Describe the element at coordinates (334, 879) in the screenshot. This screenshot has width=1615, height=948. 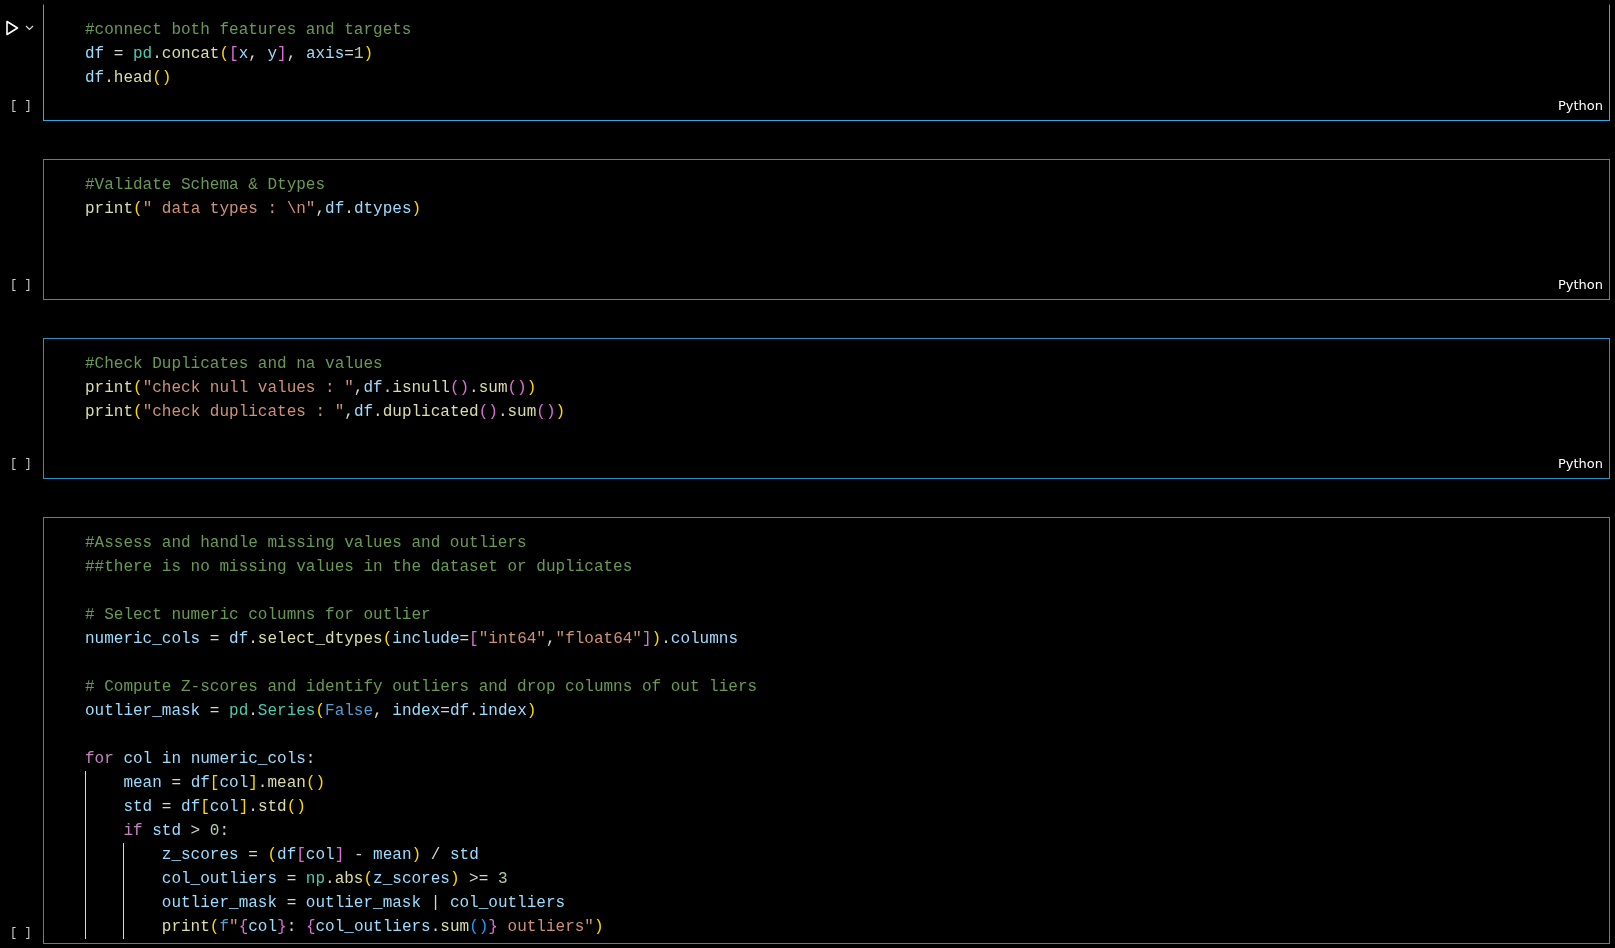
I see `code-line: col_outliers = np.abs(z_scores) >= 3` at that location.